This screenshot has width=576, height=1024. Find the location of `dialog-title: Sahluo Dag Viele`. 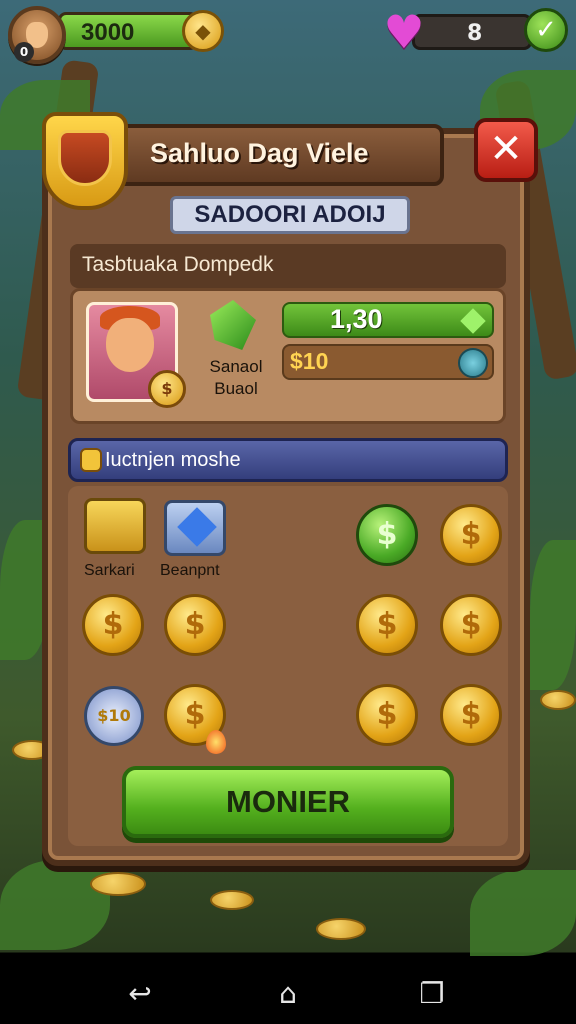

dialog-title: Sahluo Dag Viele is located at coordinates (259, 153).